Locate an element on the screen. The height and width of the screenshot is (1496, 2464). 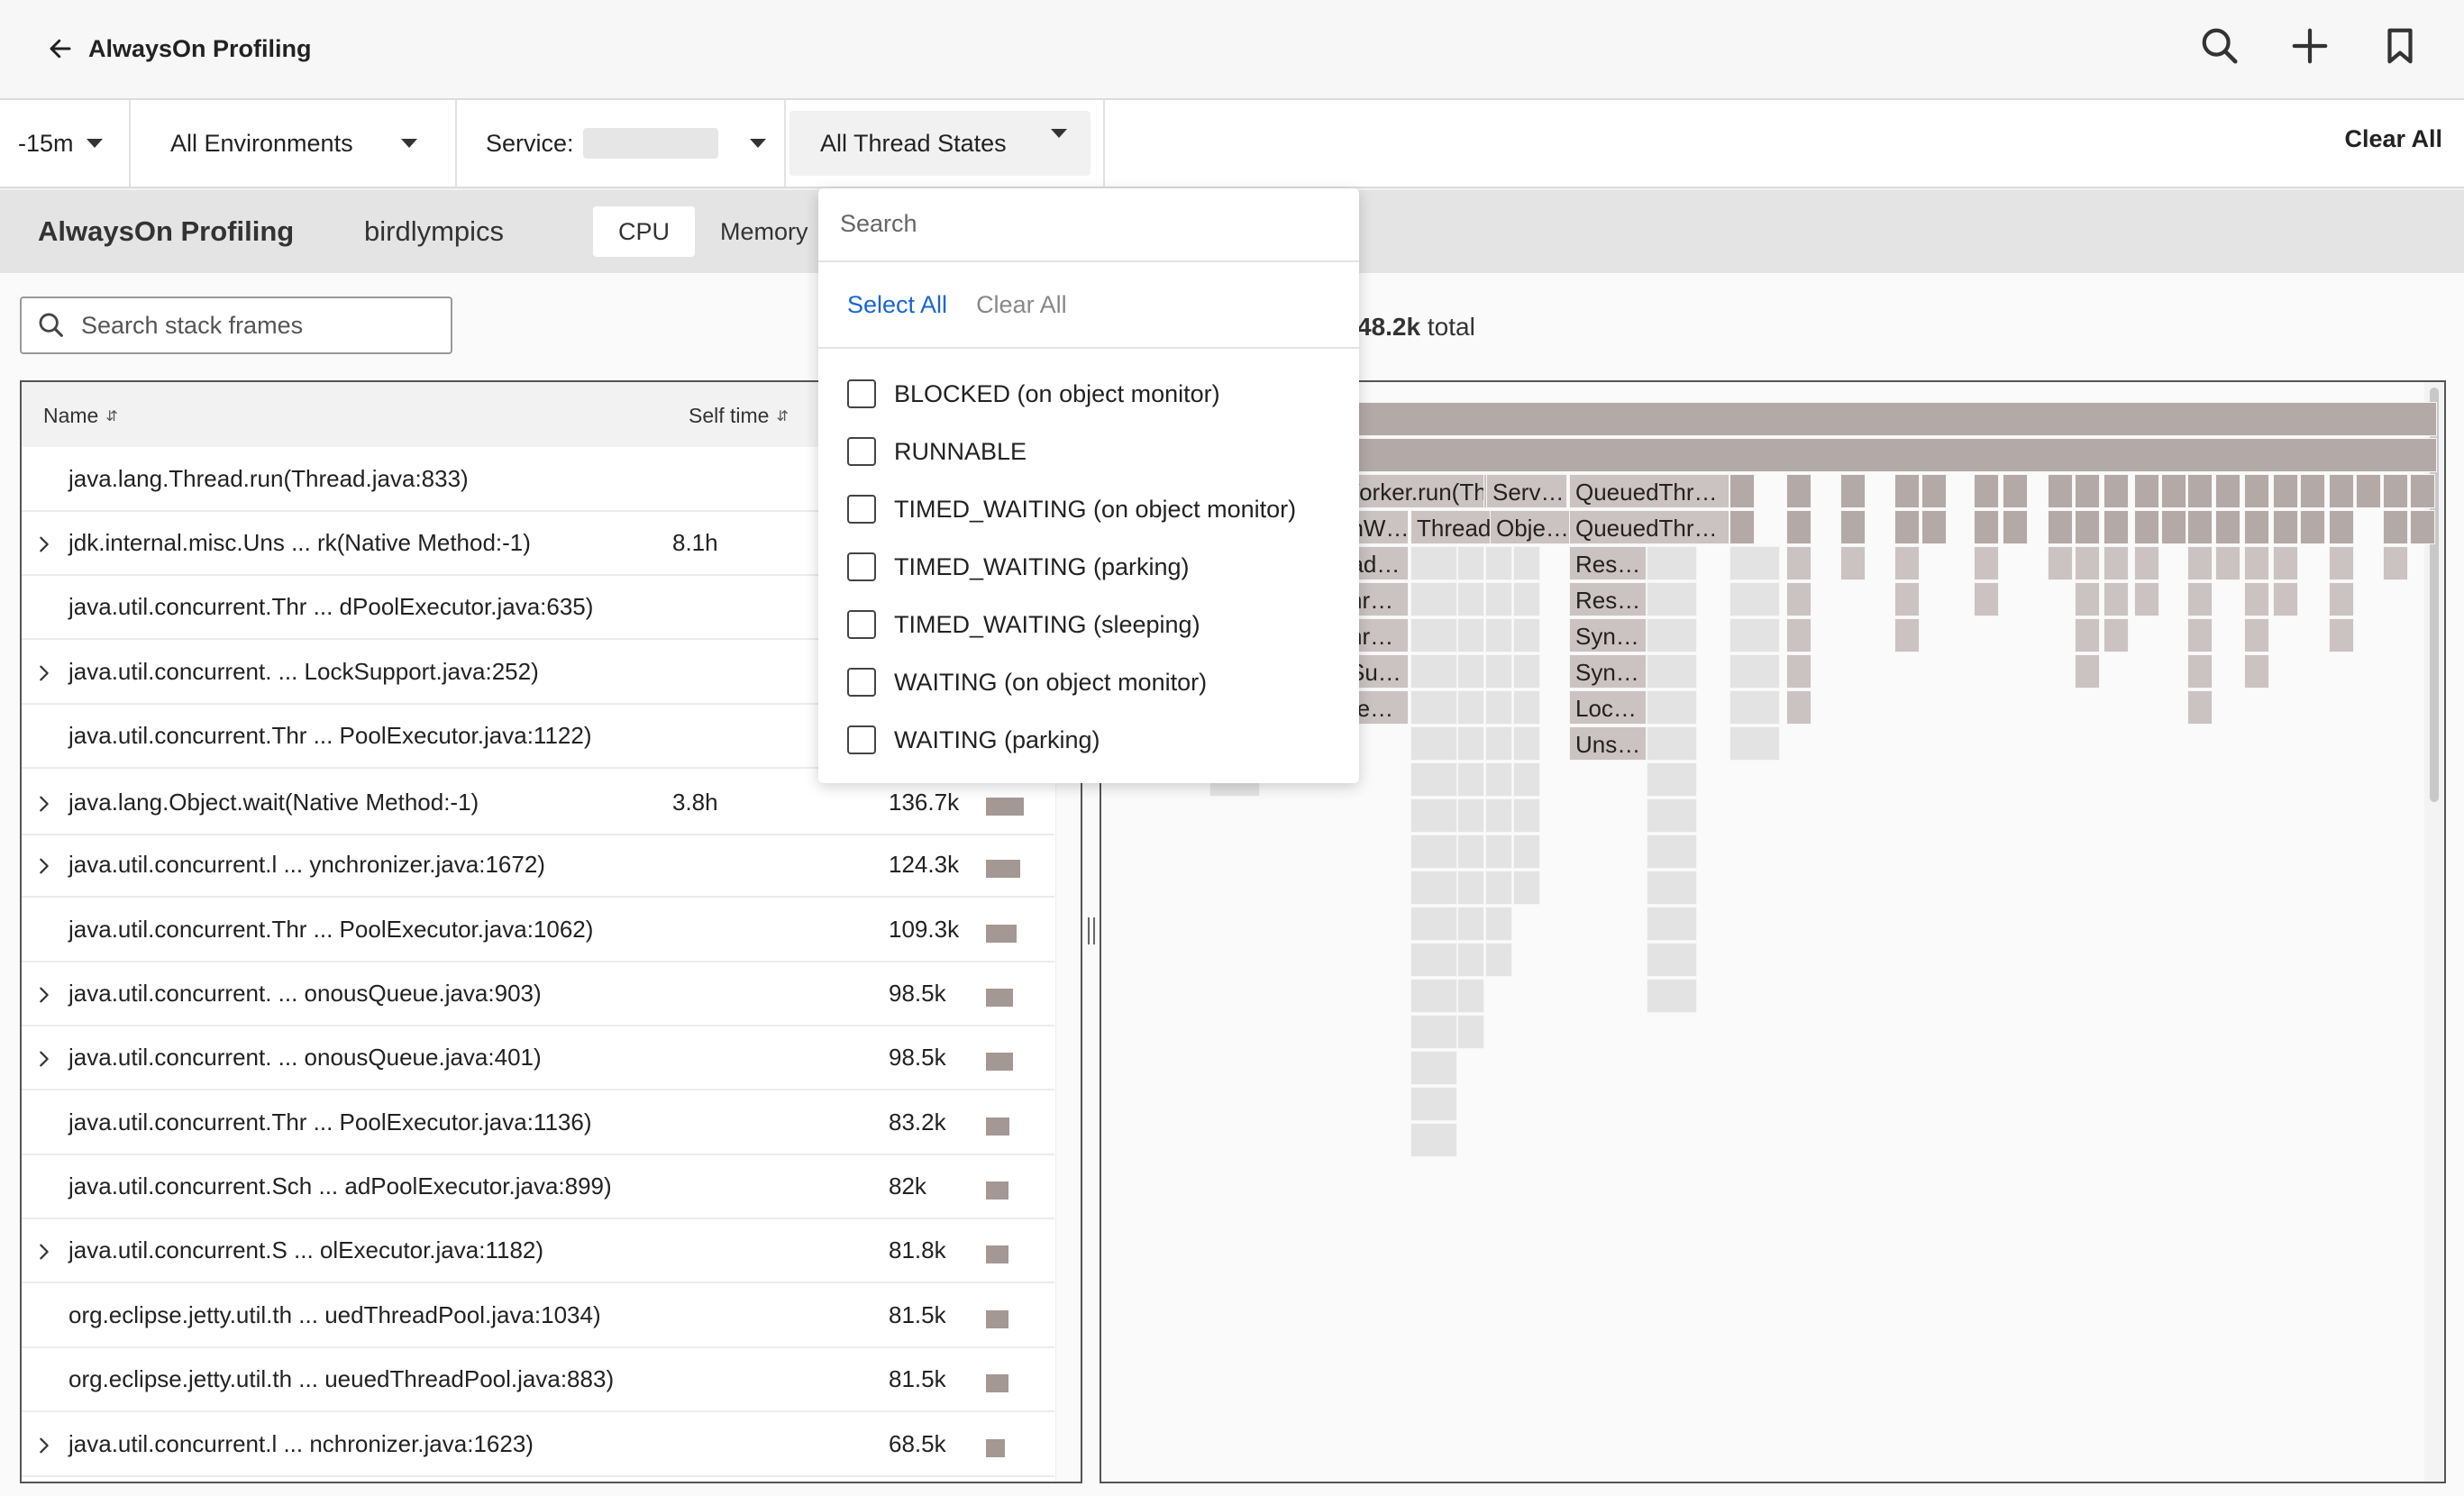
thread-state-option: RUNNABLE is located at coordinates (1088, 451).